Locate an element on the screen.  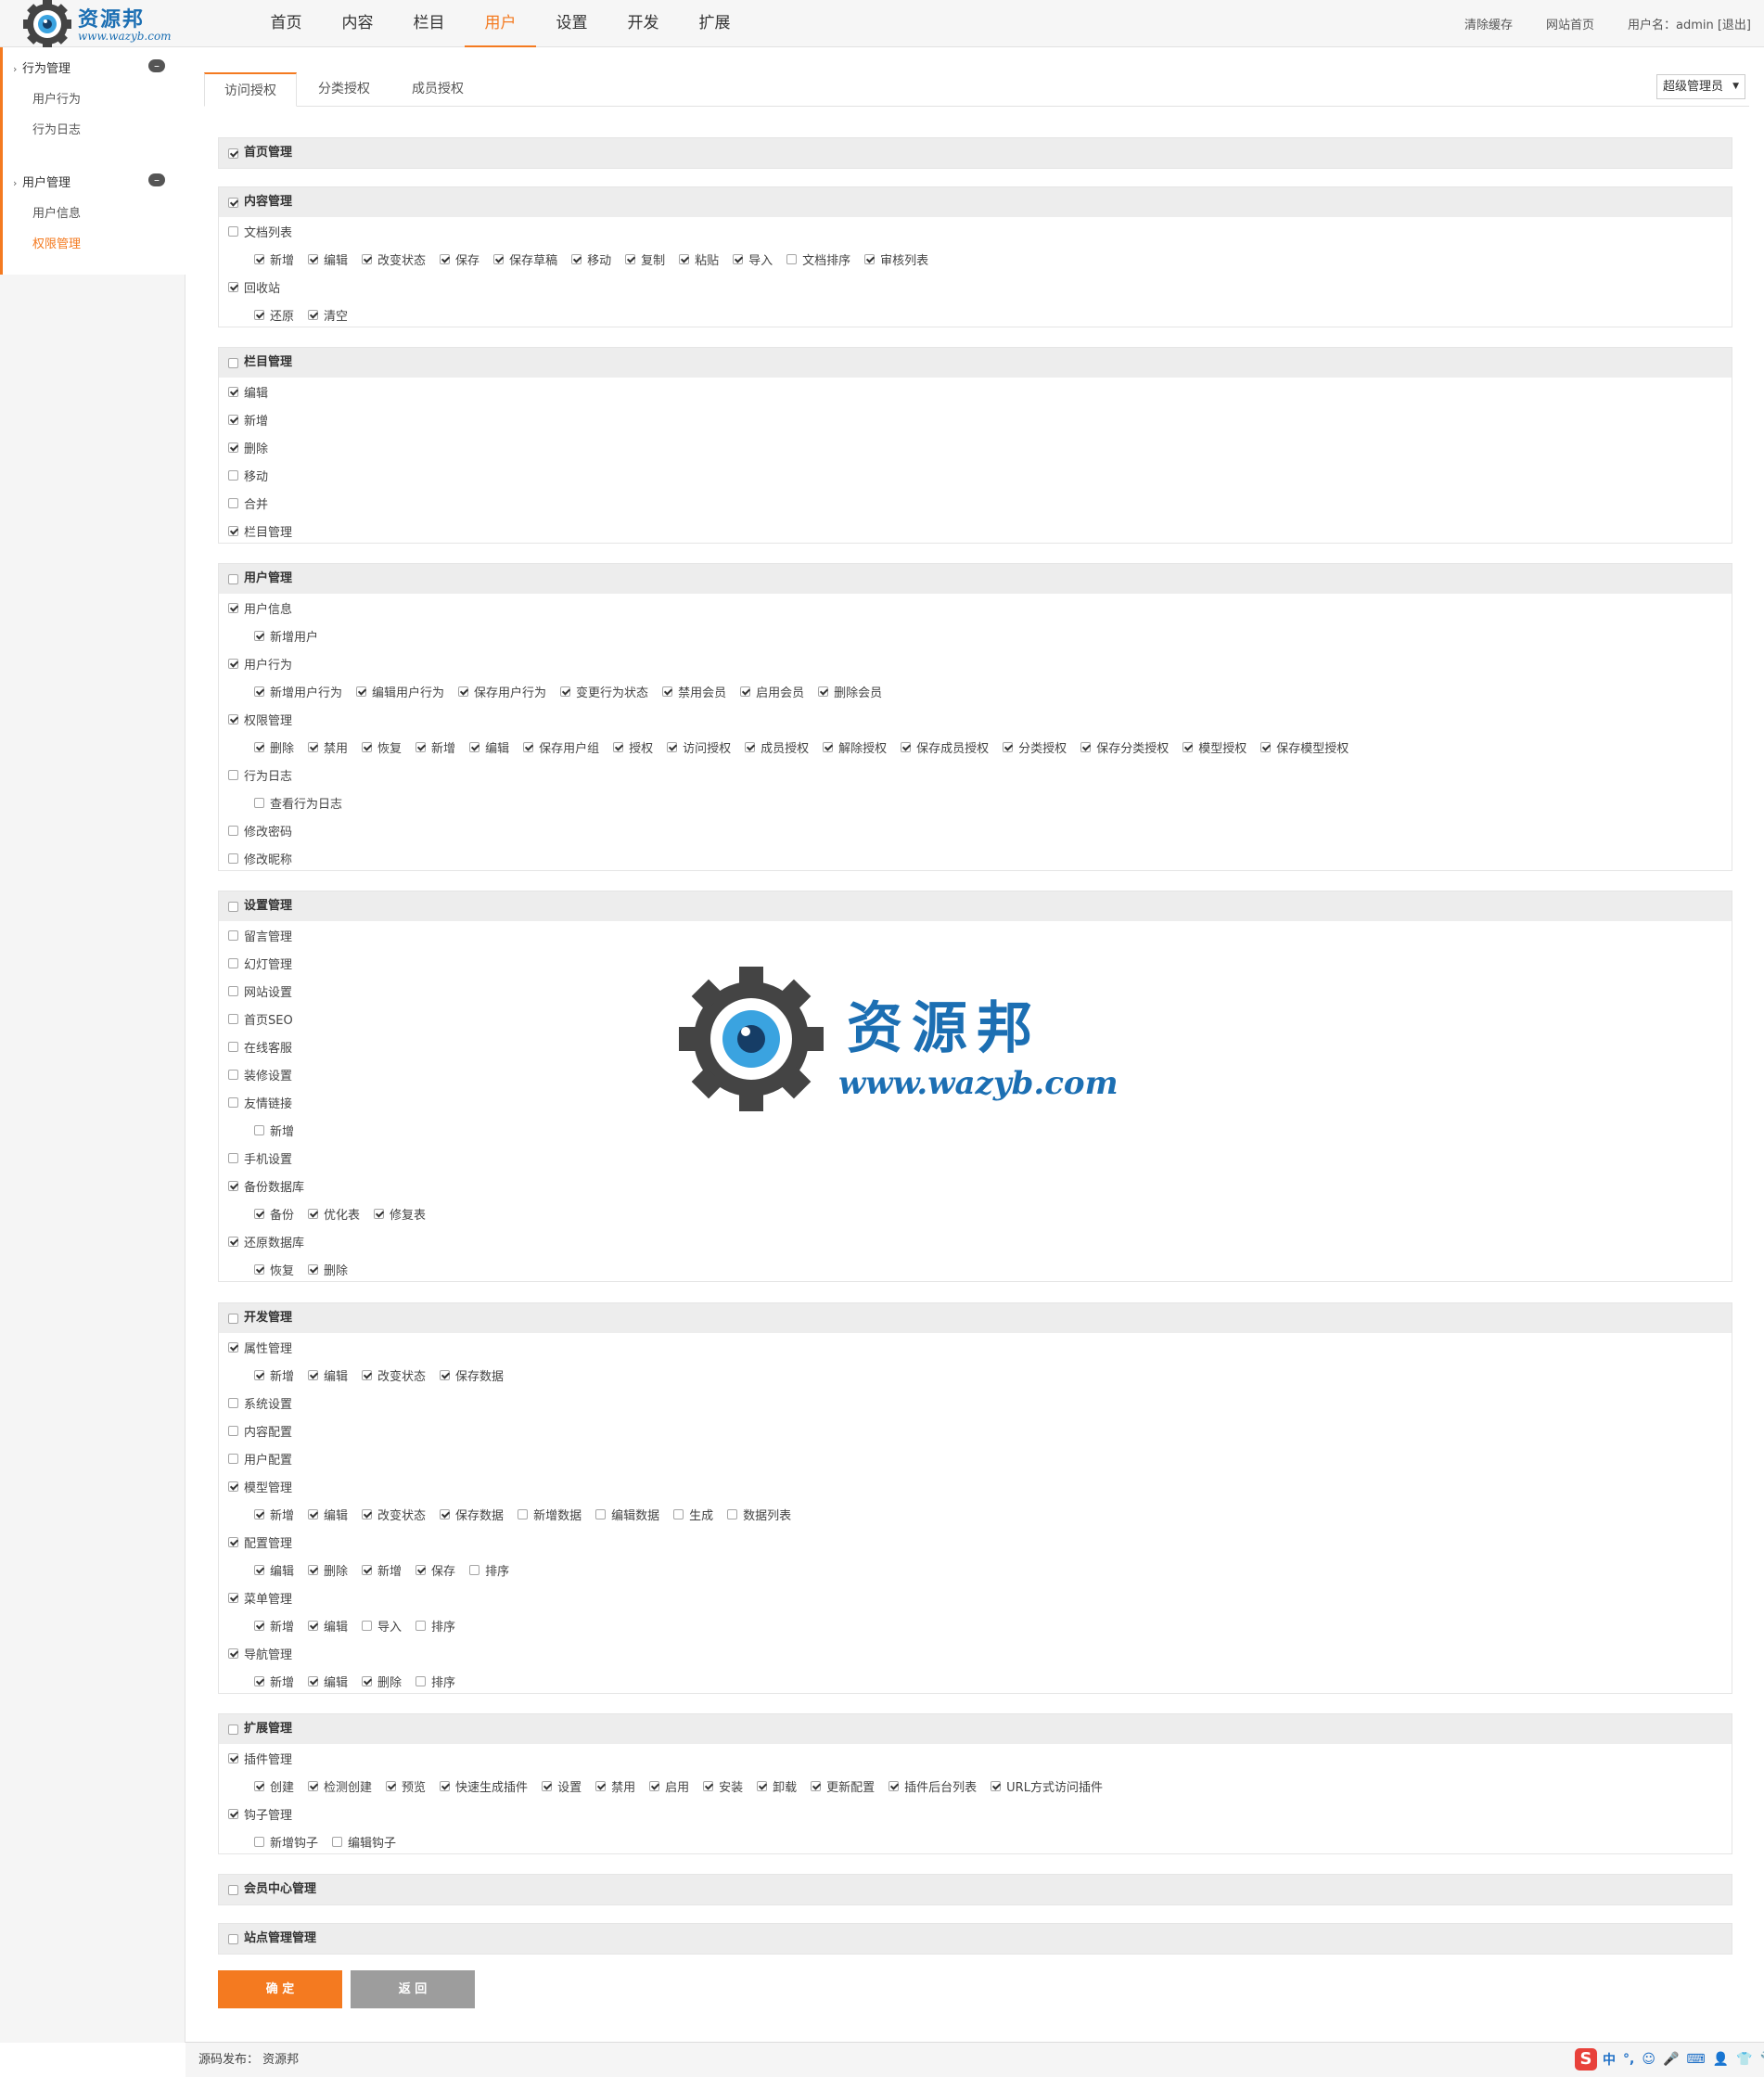
tray-icon-5: 👕 is located at coordinates (1744, 2060).